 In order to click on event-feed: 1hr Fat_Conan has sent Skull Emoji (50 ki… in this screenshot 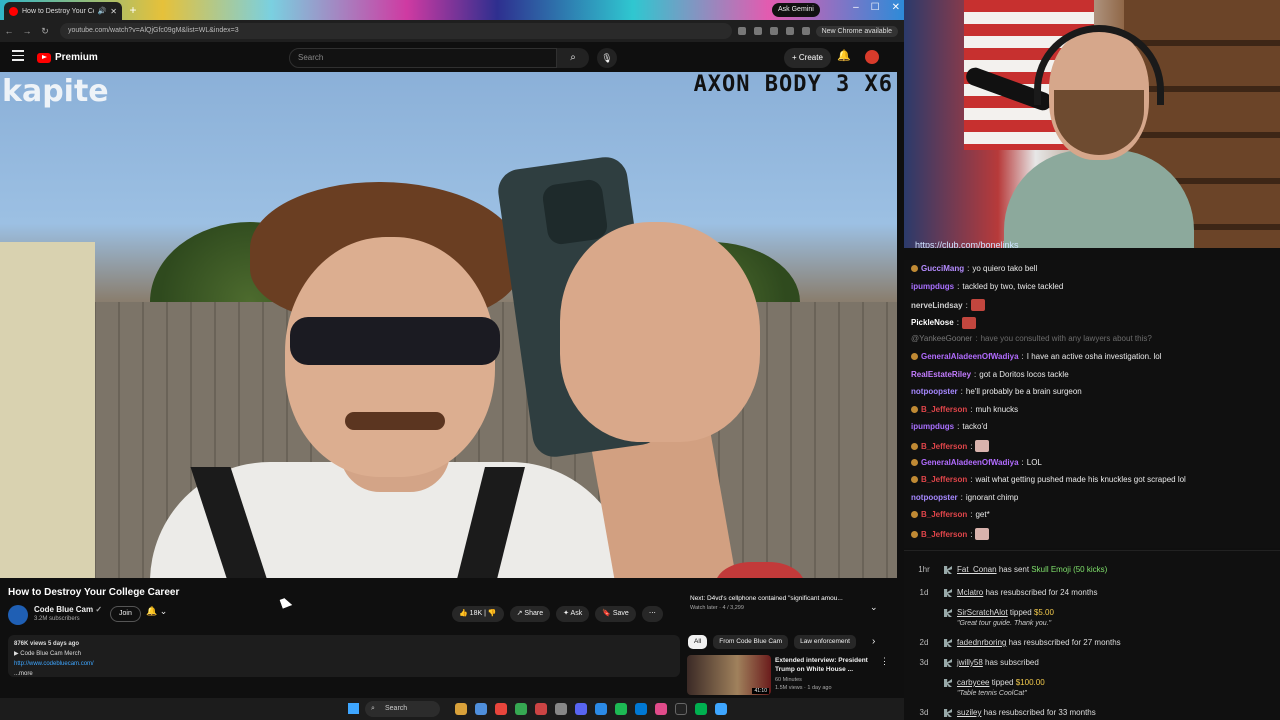, I will do `click(1092, 635)`.